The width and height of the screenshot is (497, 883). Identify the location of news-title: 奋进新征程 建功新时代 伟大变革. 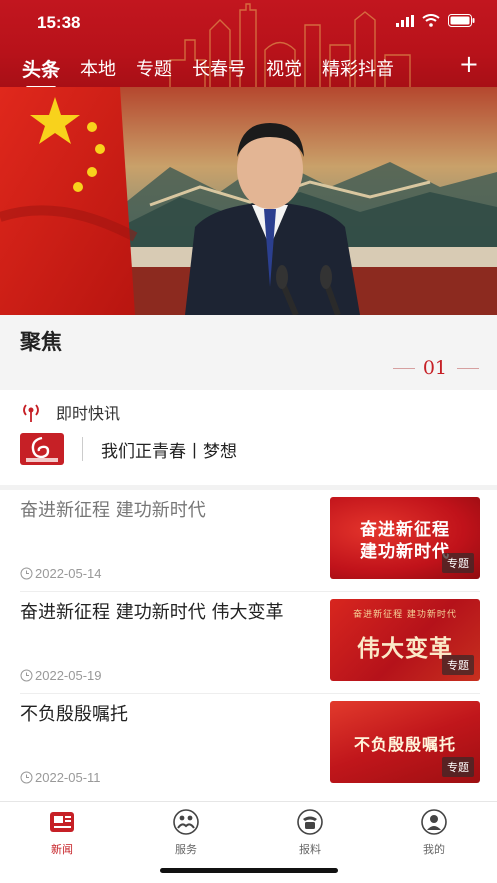
(152, 612).